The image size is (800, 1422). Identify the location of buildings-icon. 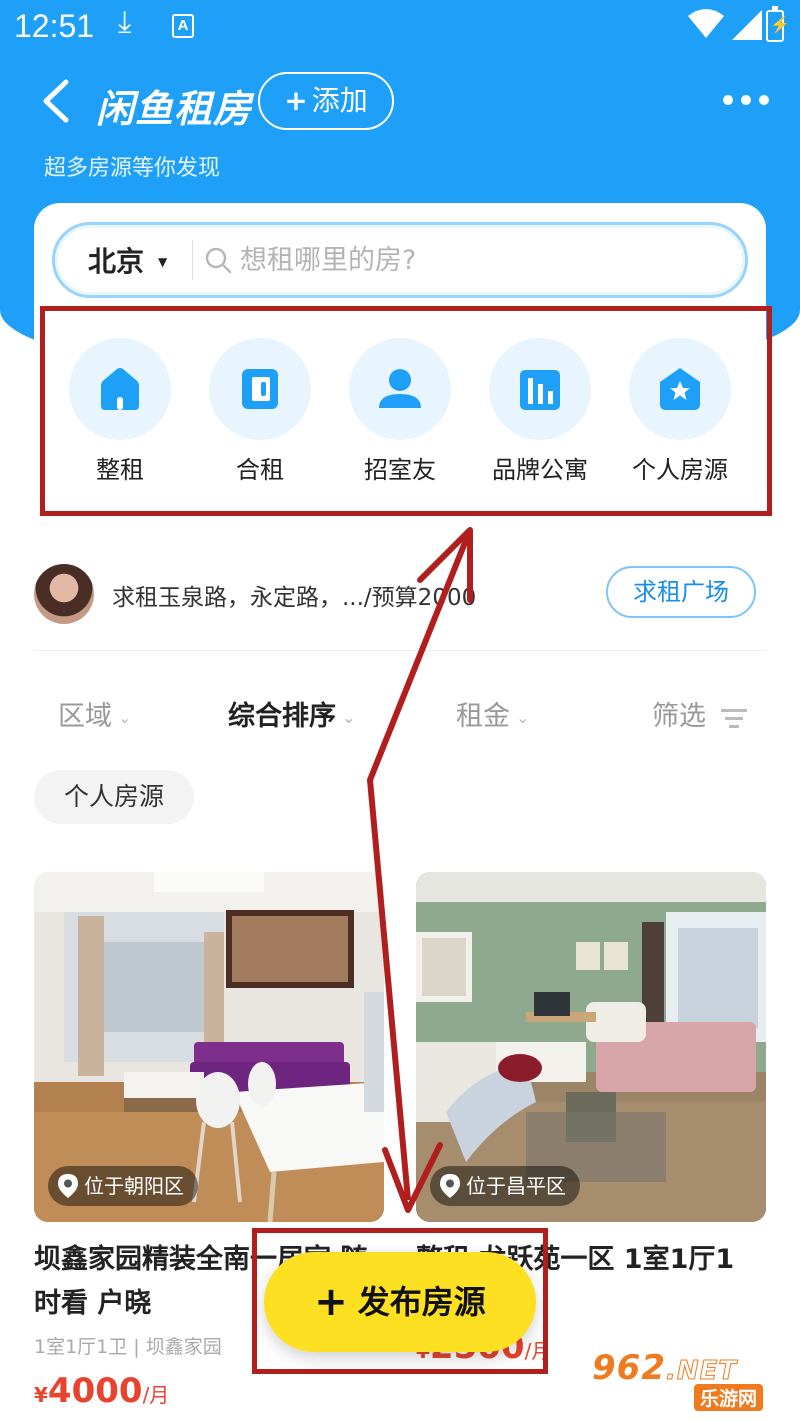
(540, 390).